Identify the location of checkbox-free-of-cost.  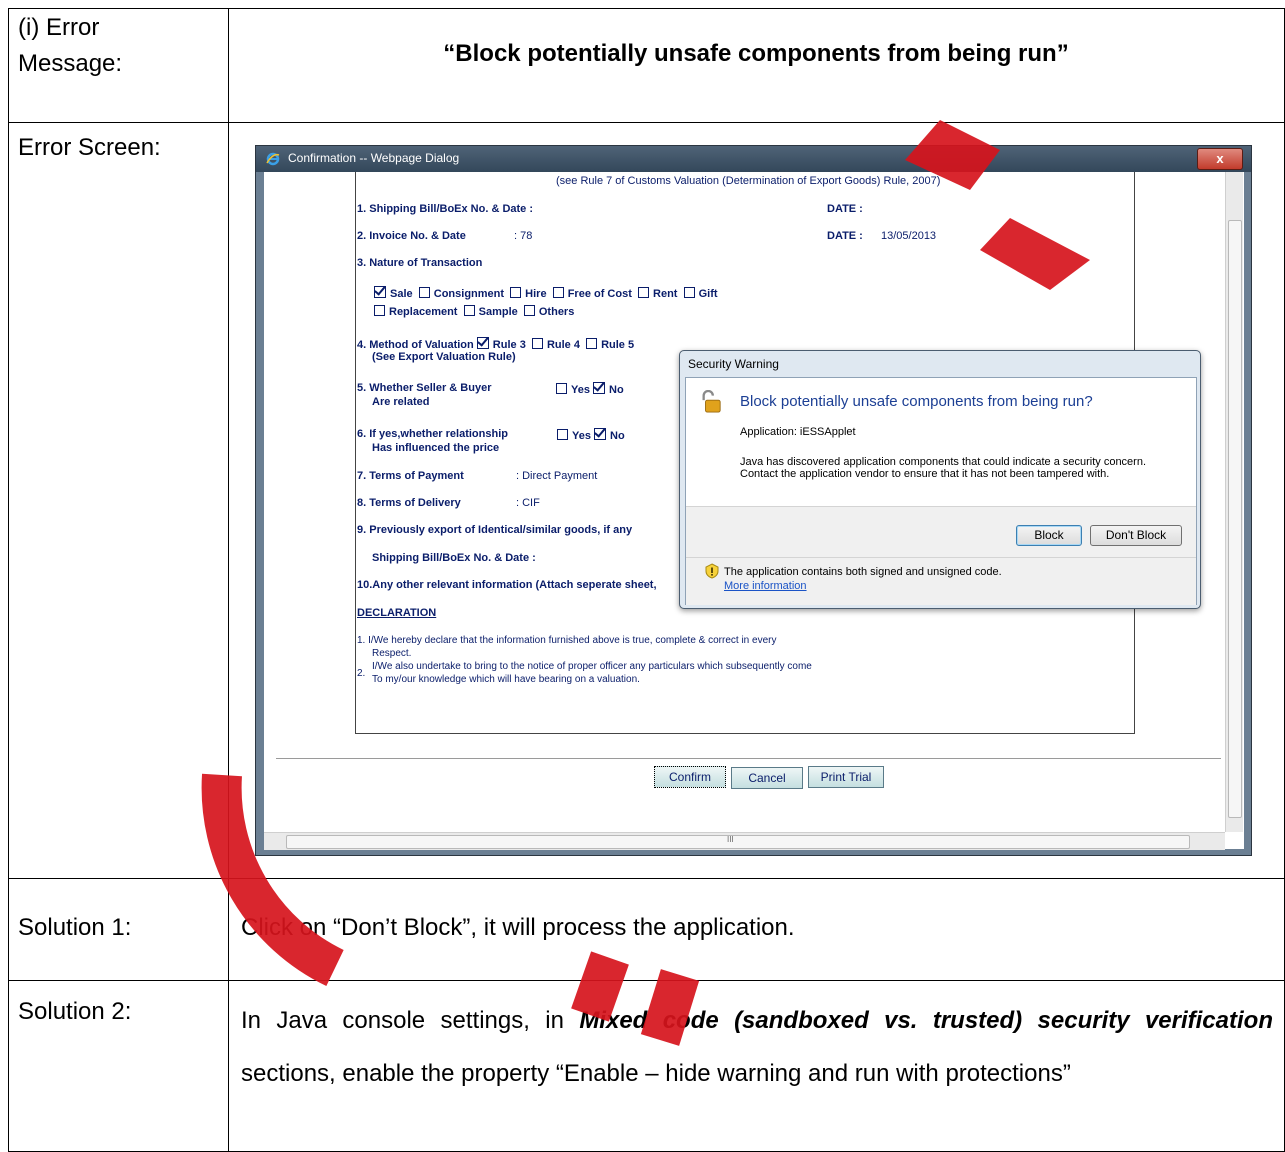
(558, 292).